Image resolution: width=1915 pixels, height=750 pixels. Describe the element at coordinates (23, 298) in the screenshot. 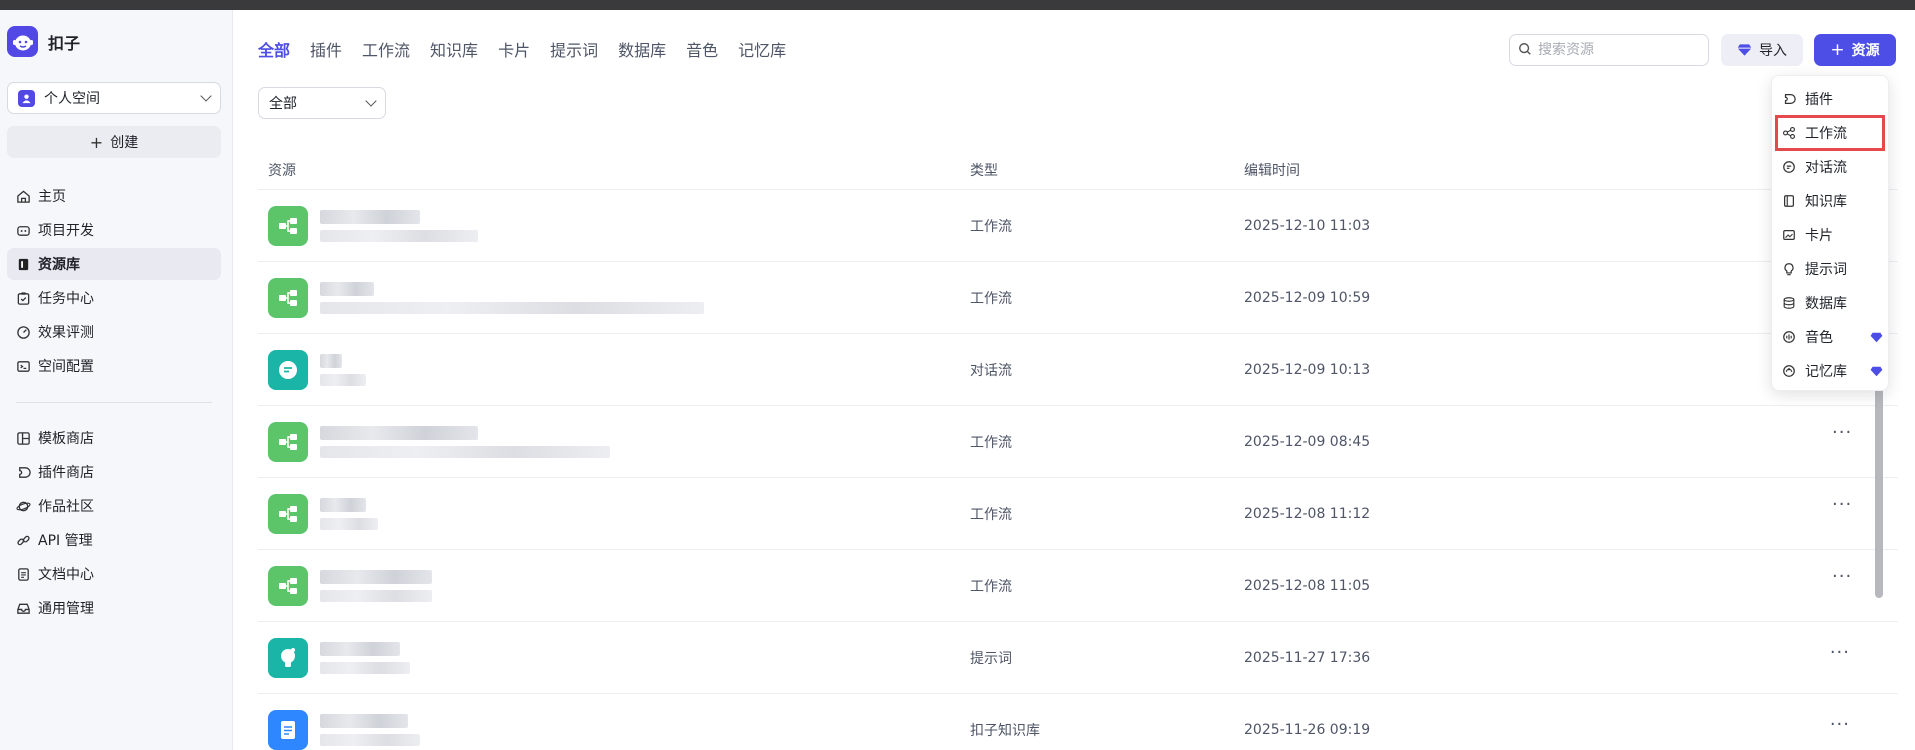

I see `clipboard-icon` at that location.